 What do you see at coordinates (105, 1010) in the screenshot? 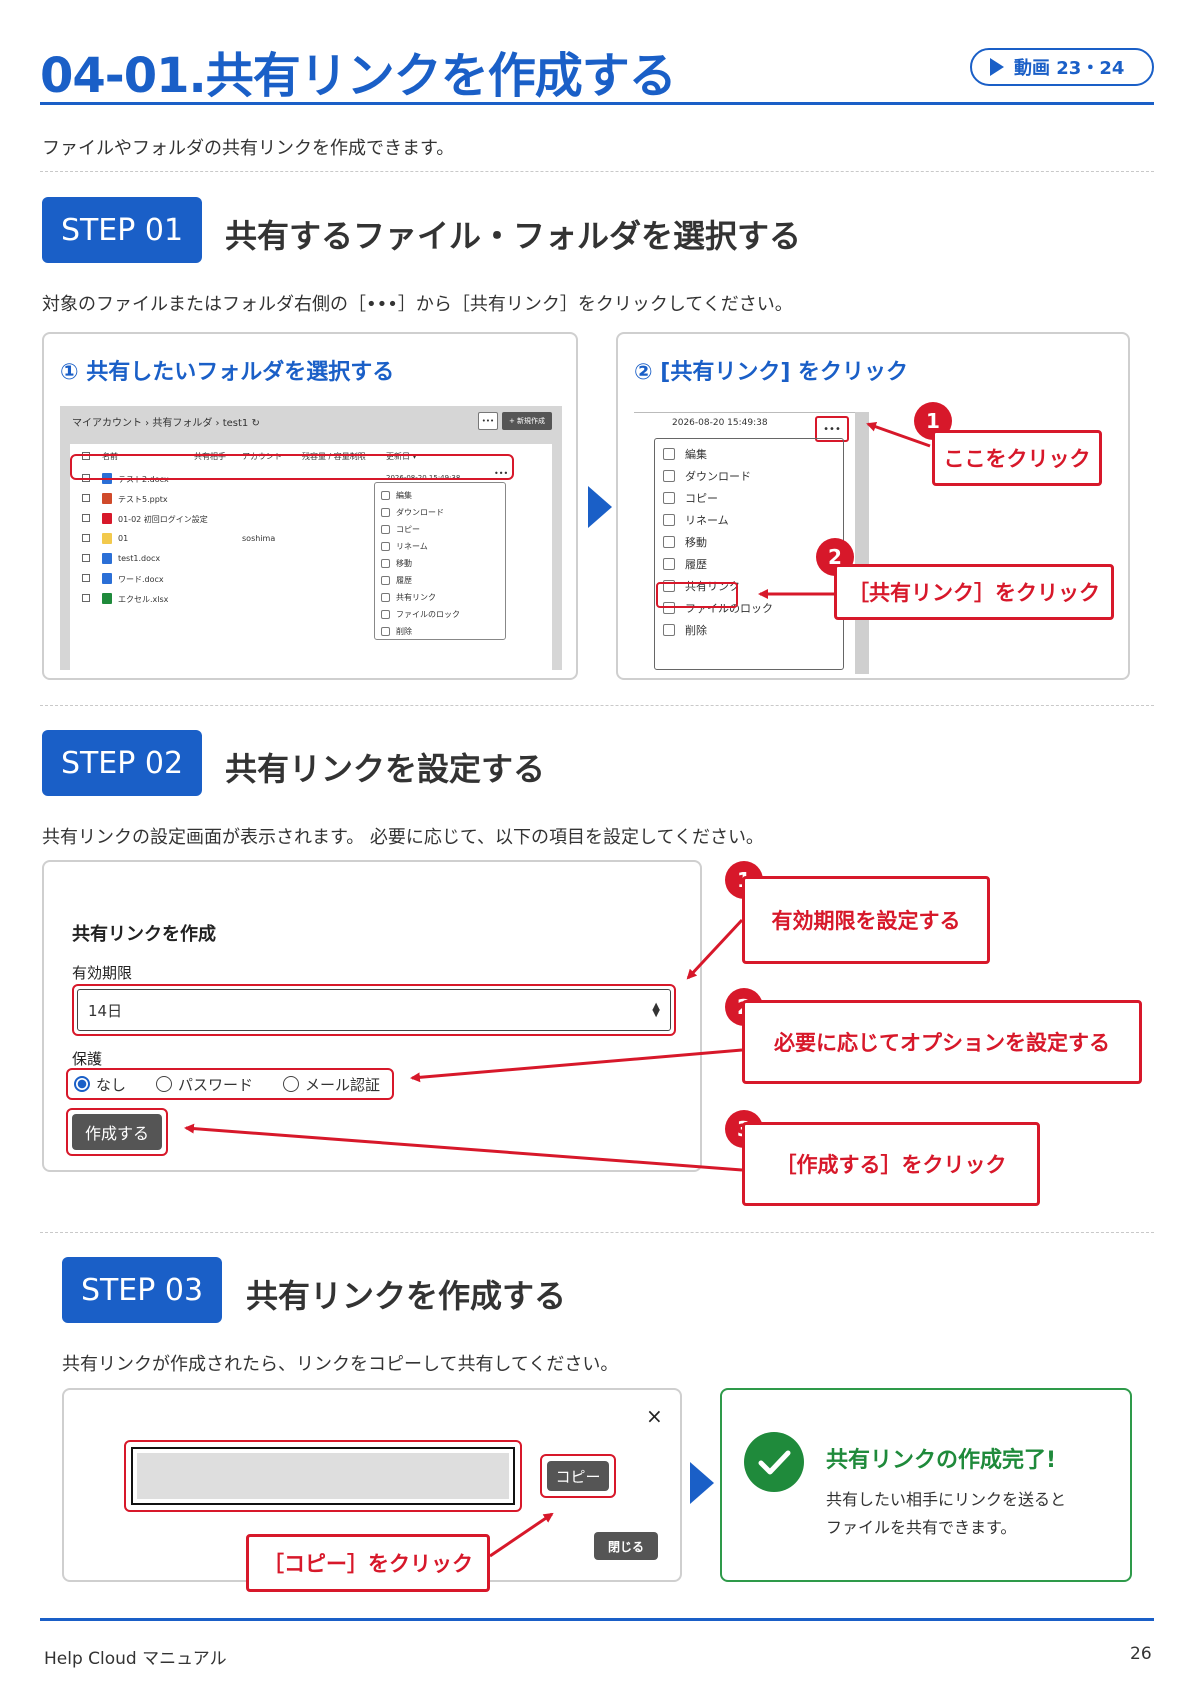
I see `expiry-value: 14日` at bounding box center [105, 1010].